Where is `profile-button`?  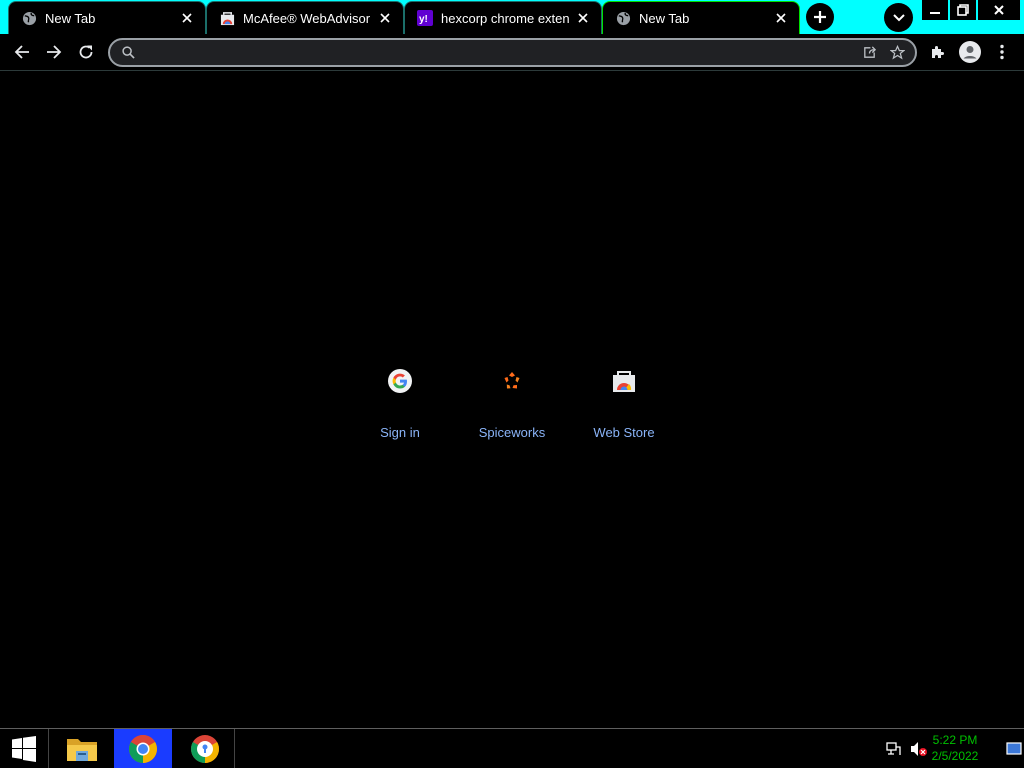 profile-button is located at coordinates (970, 52).